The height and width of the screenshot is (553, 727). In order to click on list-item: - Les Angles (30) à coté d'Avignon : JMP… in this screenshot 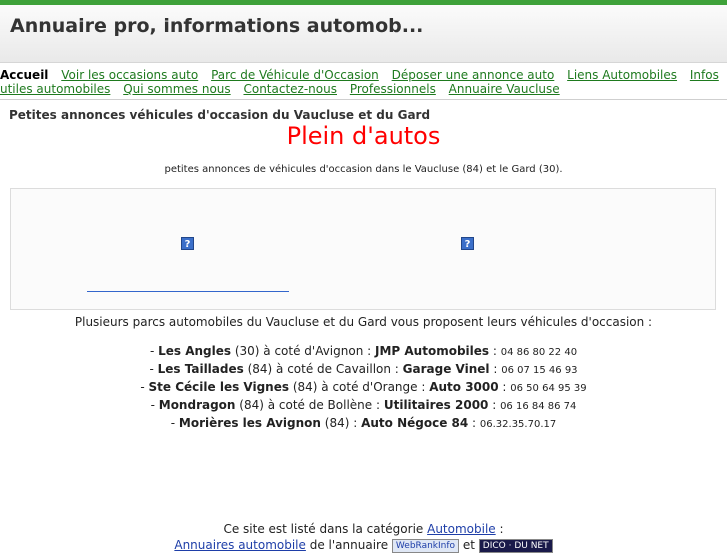, I will do `click(363, 352)`.